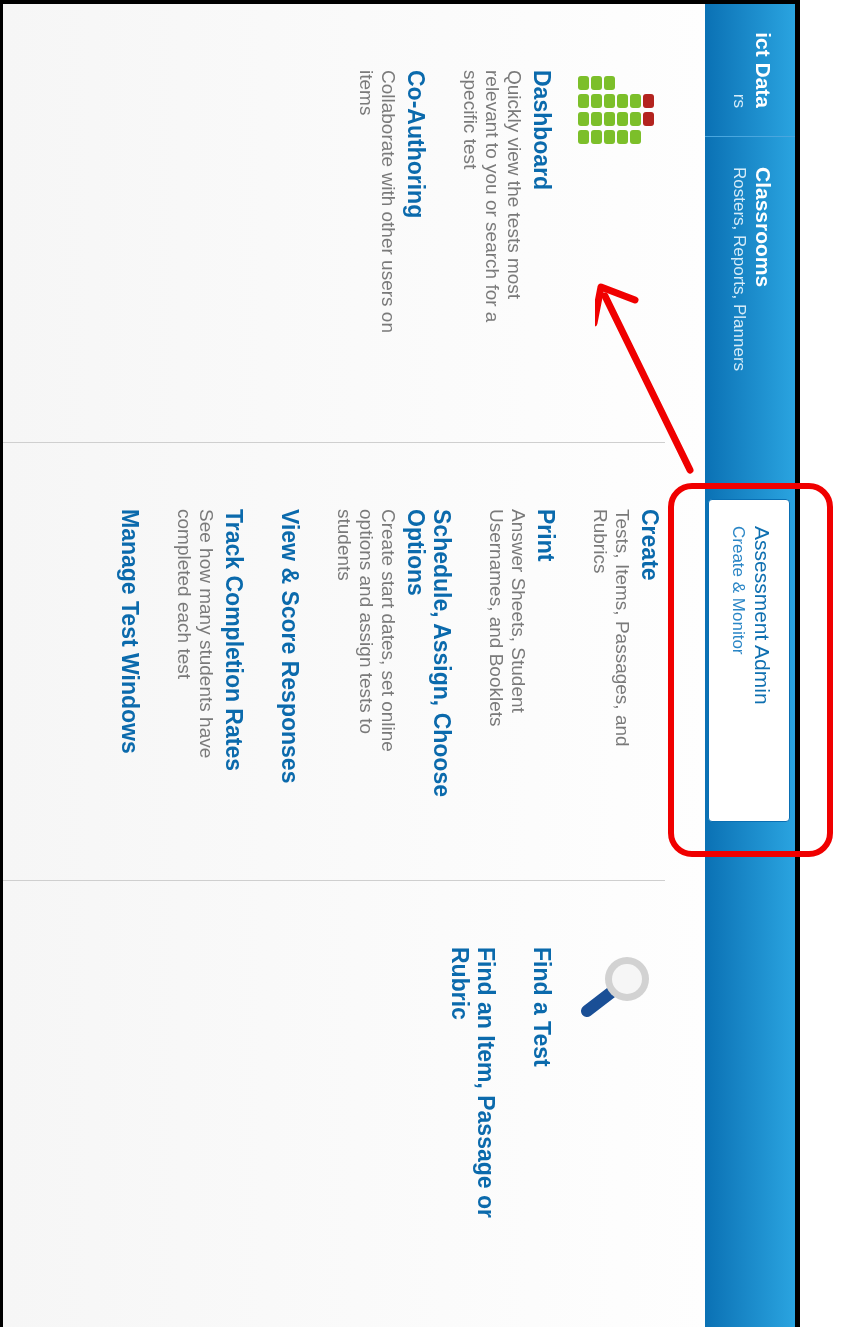 The width and height of the screenshot is (841, 1327). What do you see at coordinates (546, 654) in the screenshot?
I see `section-link: Print` at bounding box center [546, 654].